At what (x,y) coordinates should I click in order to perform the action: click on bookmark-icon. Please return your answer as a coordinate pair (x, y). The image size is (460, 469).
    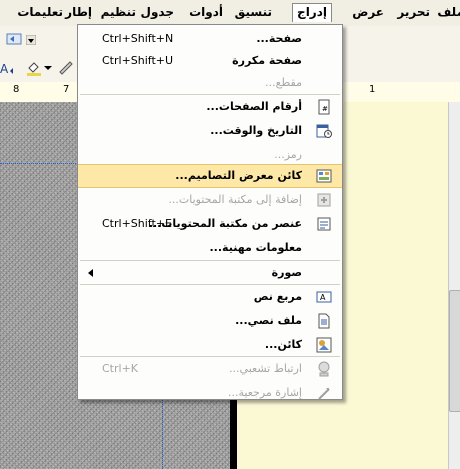
    Looking at the image, I should click on (324, 394).